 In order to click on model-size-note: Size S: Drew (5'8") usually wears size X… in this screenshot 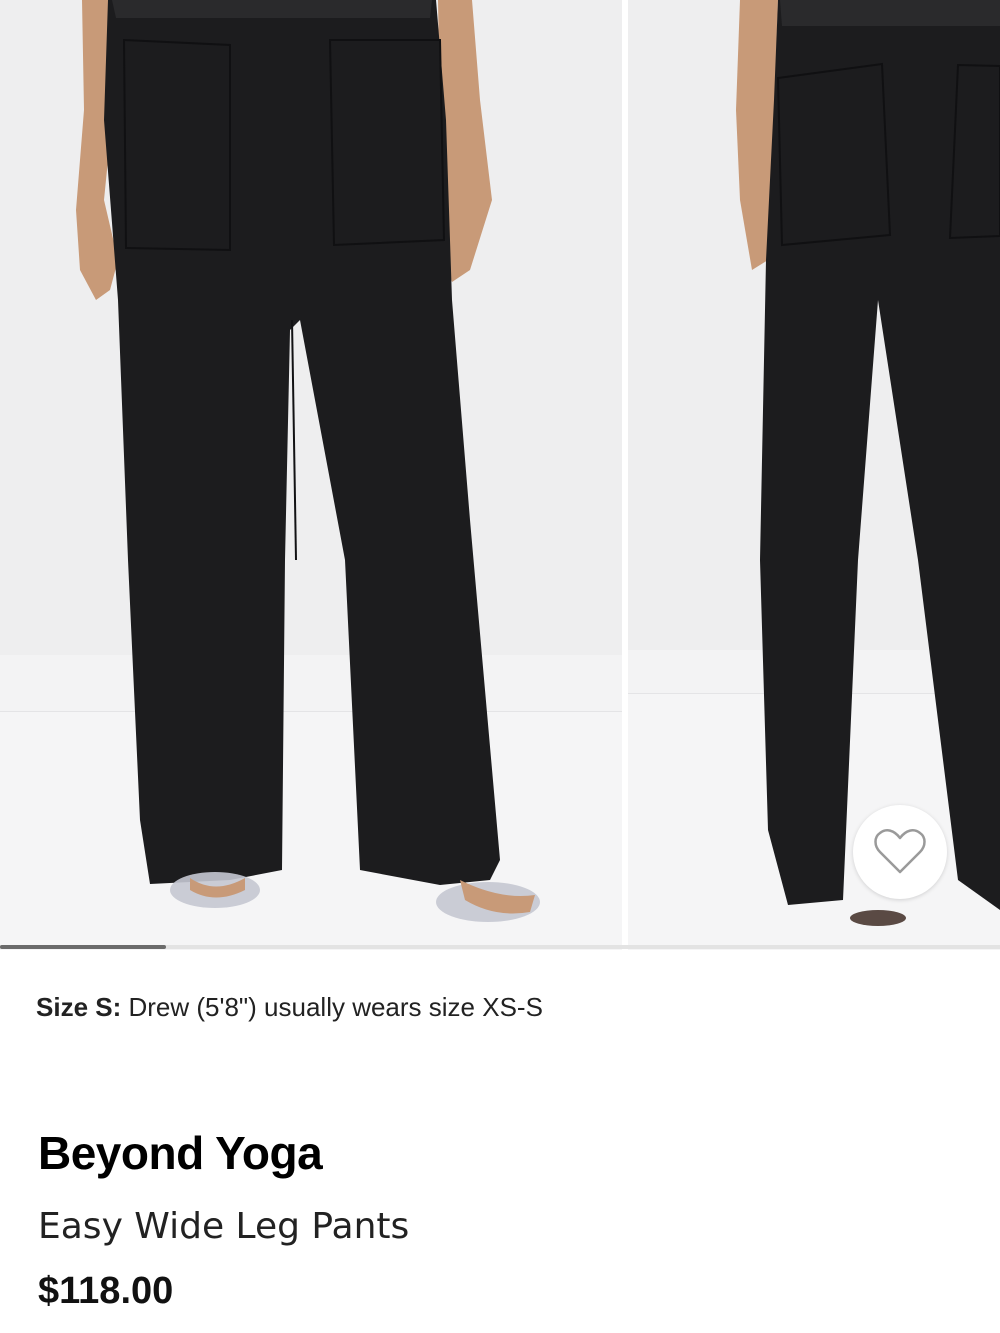, I will do `click(289, 1007)`.